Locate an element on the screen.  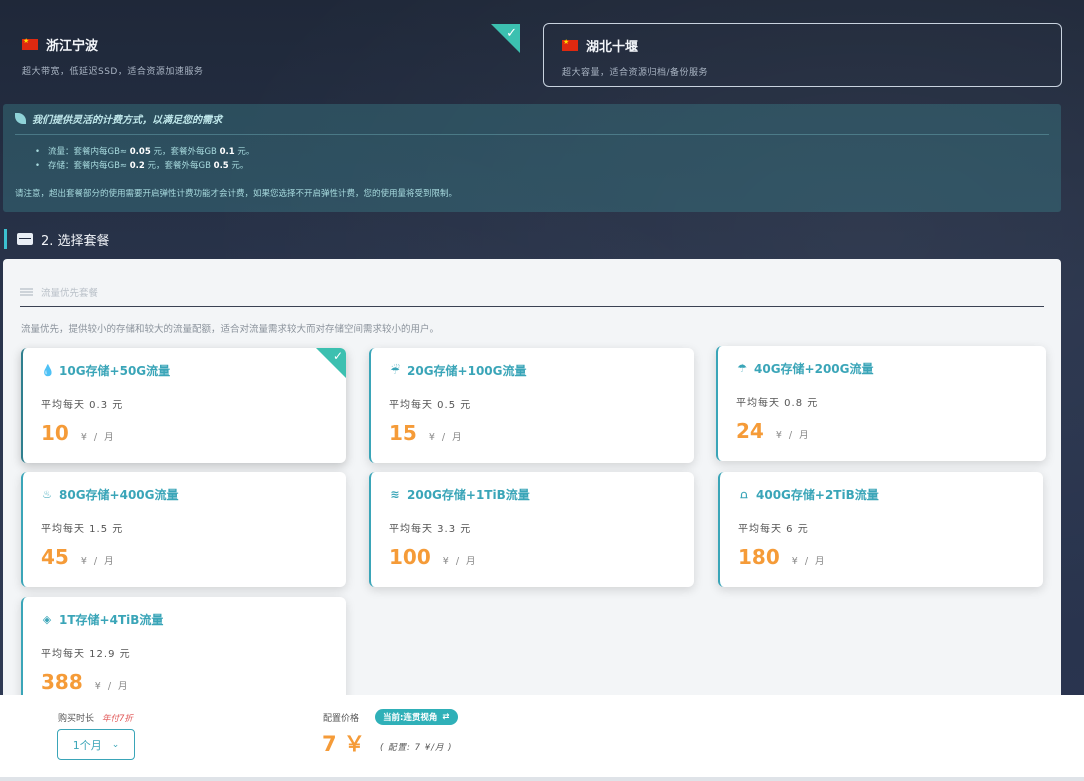
plans-panel-heading: 流量优先套餐 is located at coordinates (532, 292).